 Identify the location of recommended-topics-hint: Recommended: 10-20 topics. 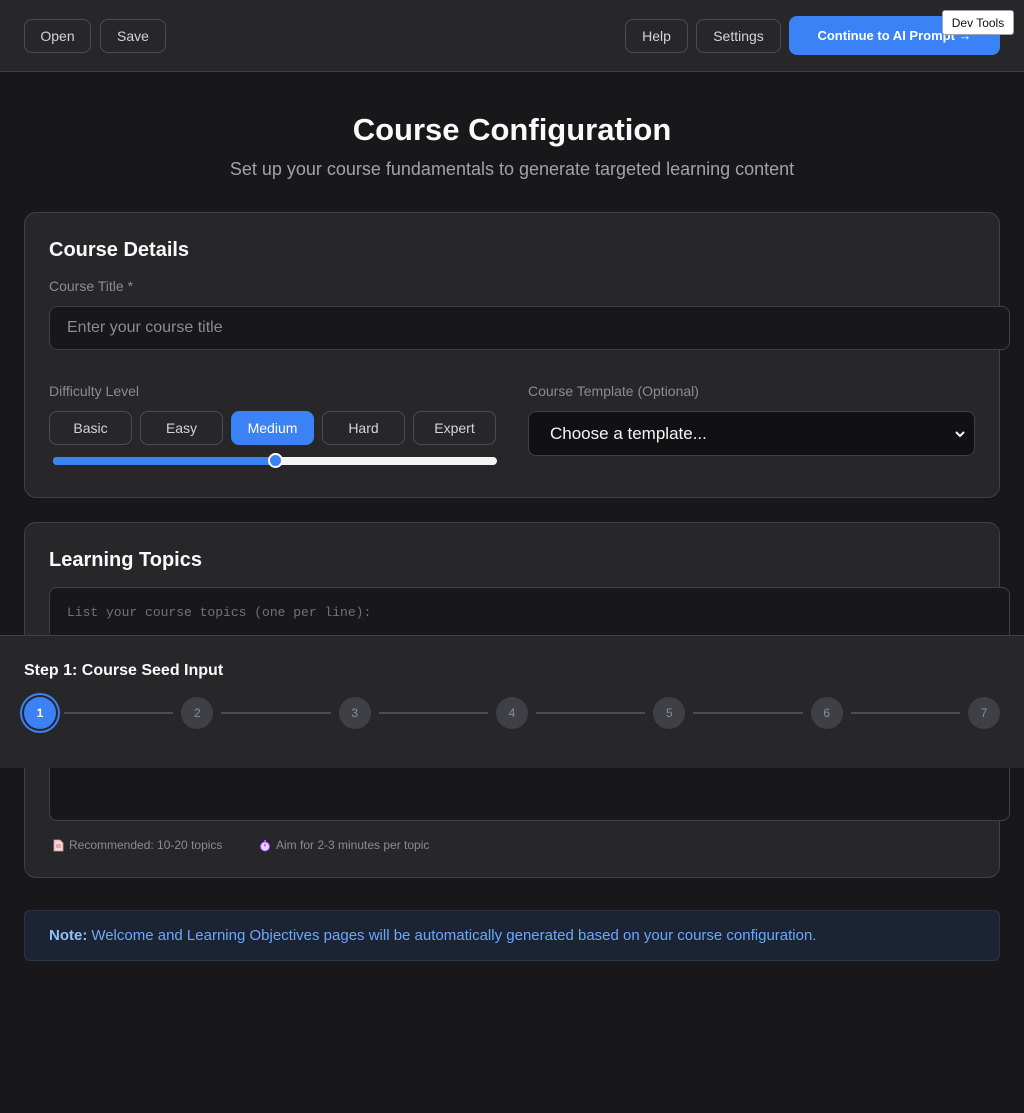
(137, 845).